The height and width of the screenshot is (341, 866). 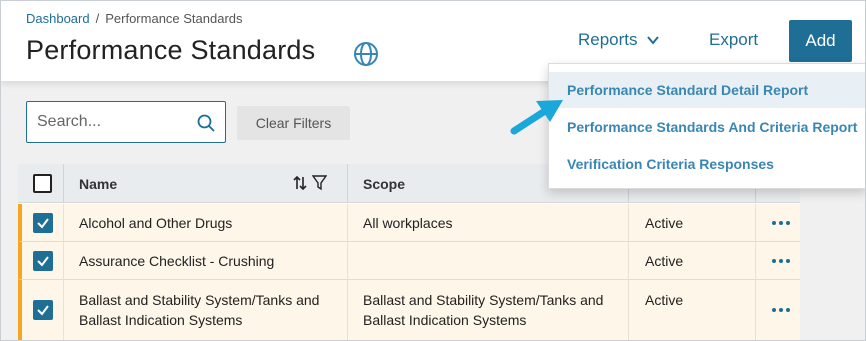 What do you see at coordinates (112, 122) in the screenshot?
I see `search-input` at bounding box center [112, 122].